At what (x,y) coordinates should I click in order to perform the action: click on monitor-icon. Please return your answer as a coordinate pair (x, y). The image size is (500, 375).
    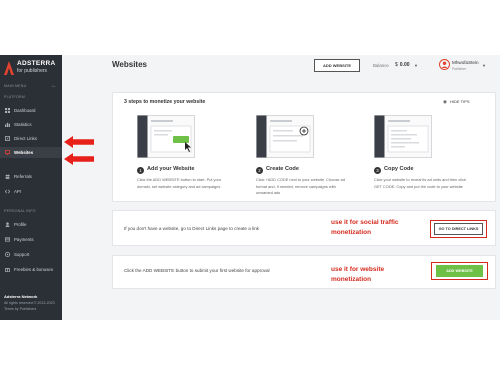
    Looking at the image, I should click on (7, 152).